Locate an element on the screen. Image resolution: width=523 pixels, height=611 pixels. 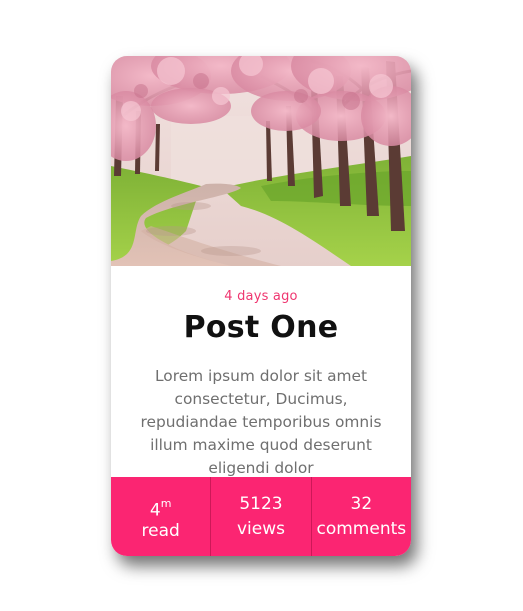
post-stats-bar: 4m read 5123 views 32 comments is located at coordinates (261, 516).